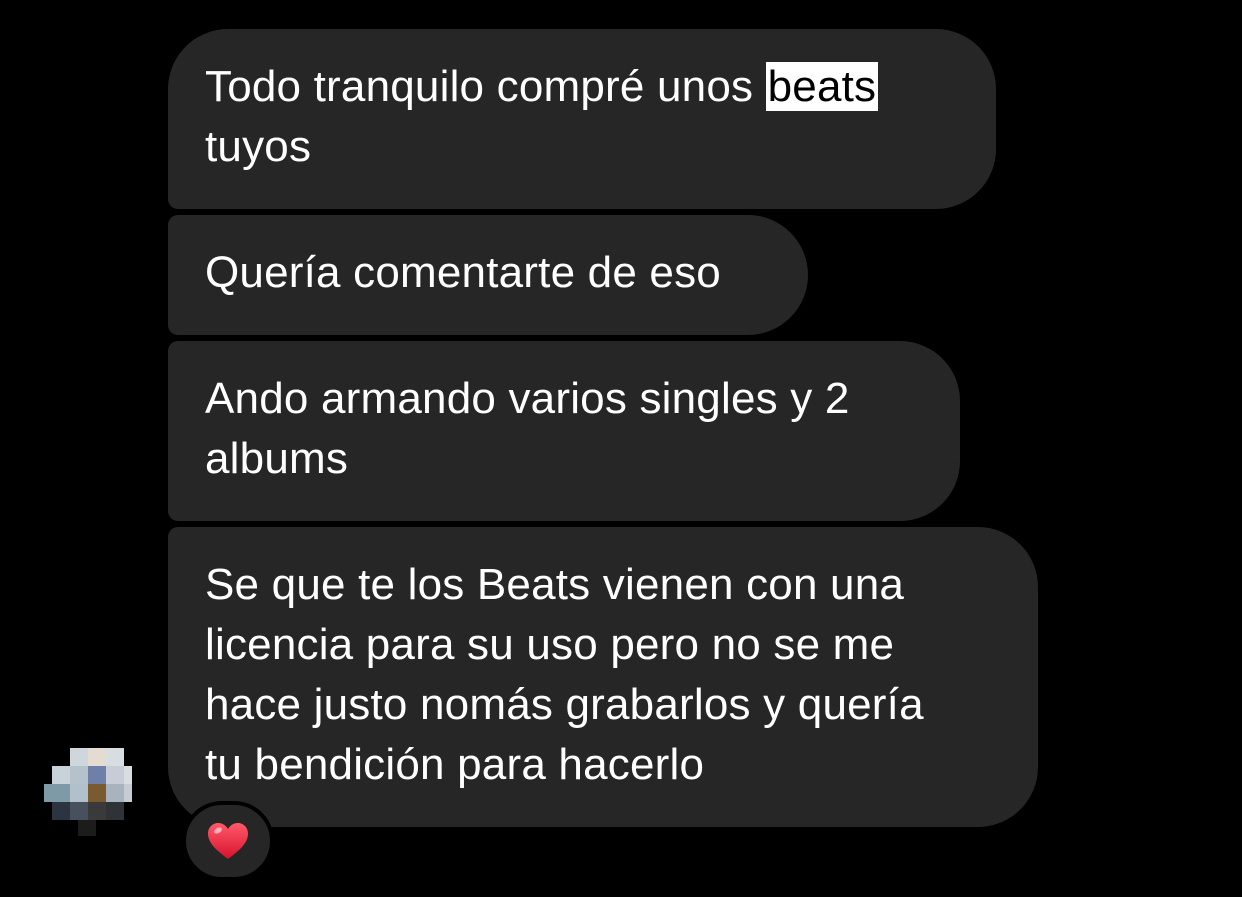  What do you see at coordinates (463, 272) in the screenshot?
I see `message-text-line: Quería comentarte de eso` at bounding box center [463, 272].